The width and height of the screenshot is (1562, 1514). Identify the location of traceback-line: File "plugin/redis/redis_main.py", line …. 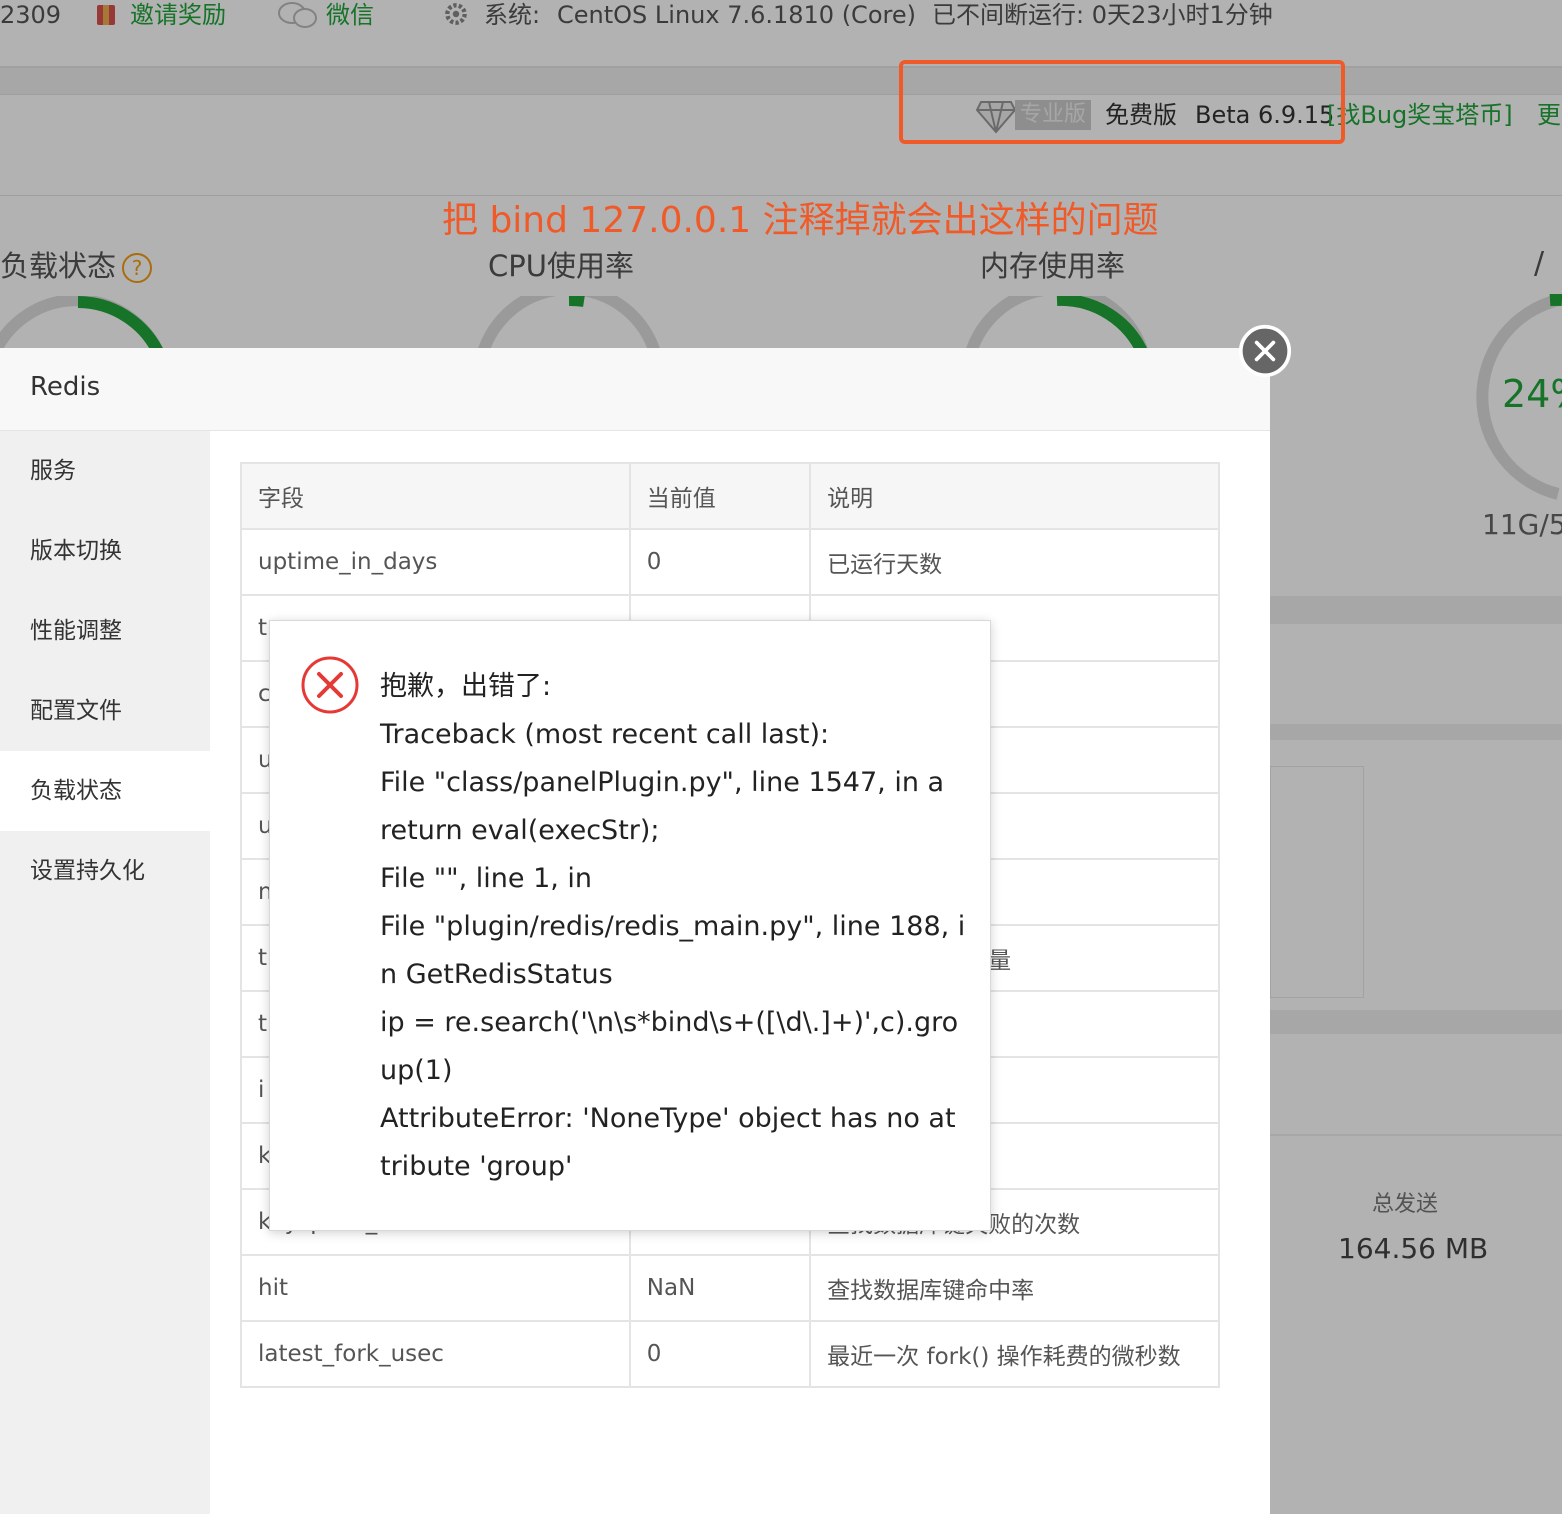
(673, 926).